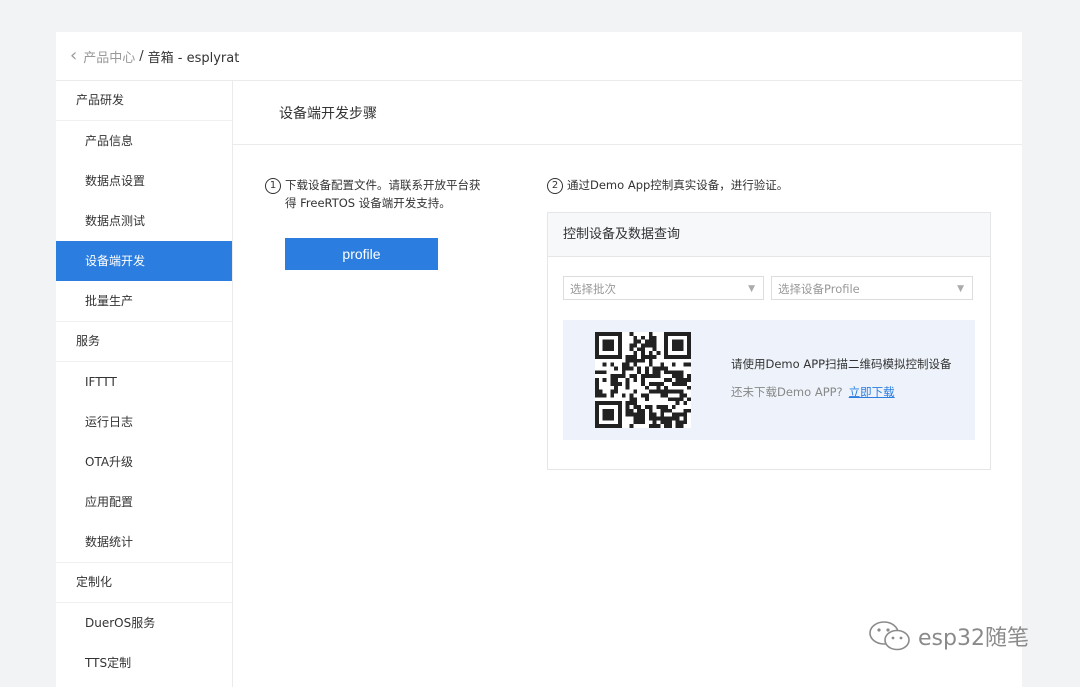  What do you see at coordinates (627, 113) in the screenshot?
I see `page-title: 设备端开发步骤` at bounding box center [627, 113].